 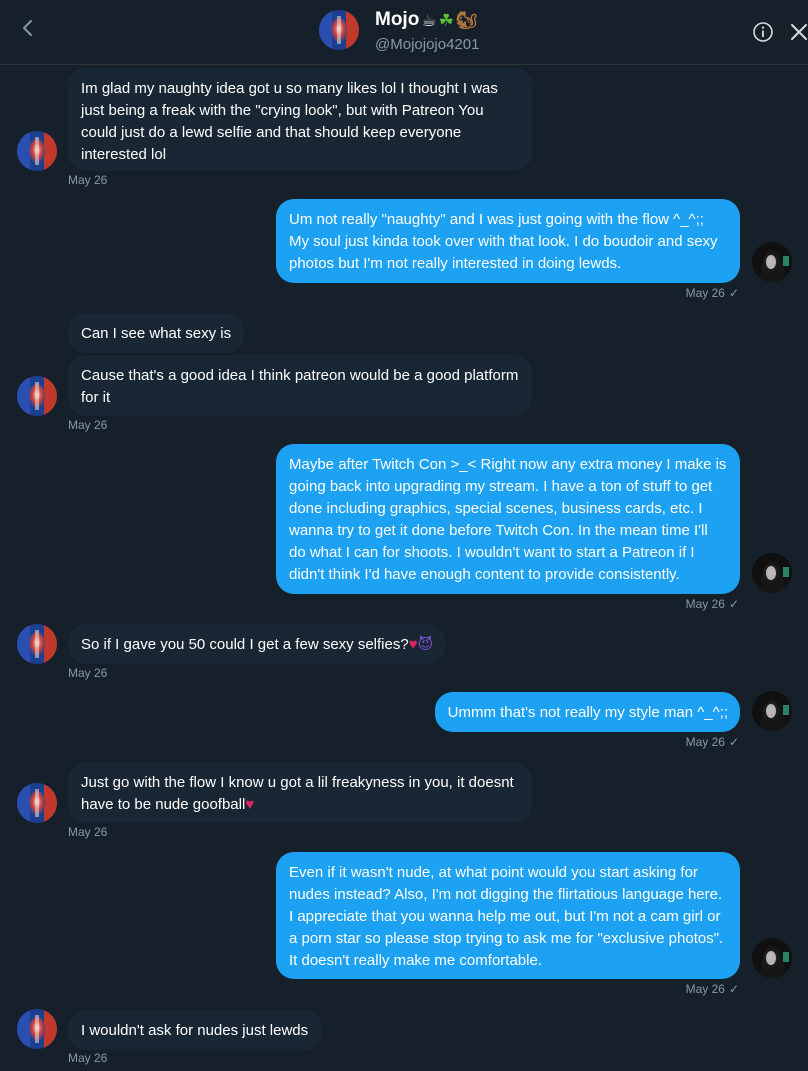 What do you see at coordinates (156, 333) in the screenshot?
I see `incoming-message: Can I see what sexy is` at bounding box center [156, 333].